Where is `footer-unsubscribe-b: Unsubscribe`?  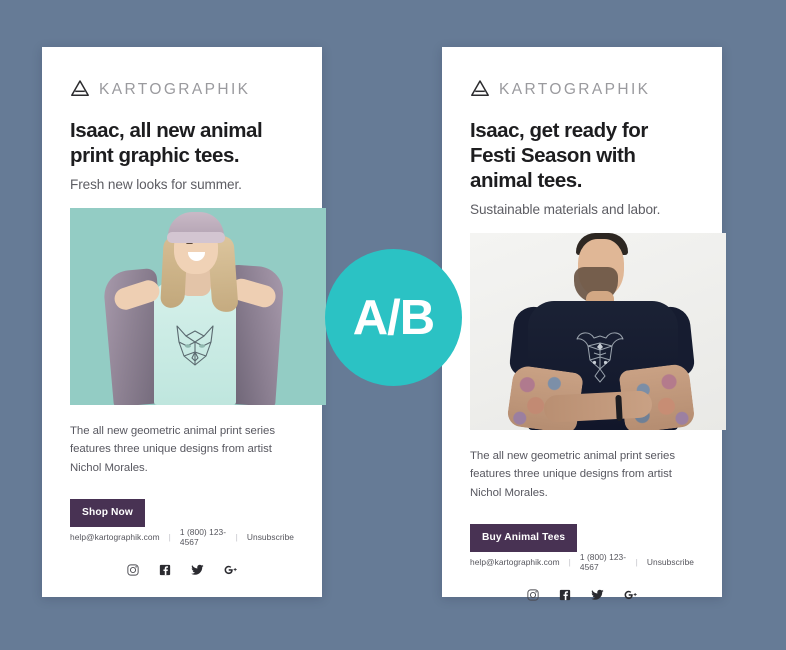
footer-unsubscribe-b: Unsubscribe is located at coordinates (670, 562).